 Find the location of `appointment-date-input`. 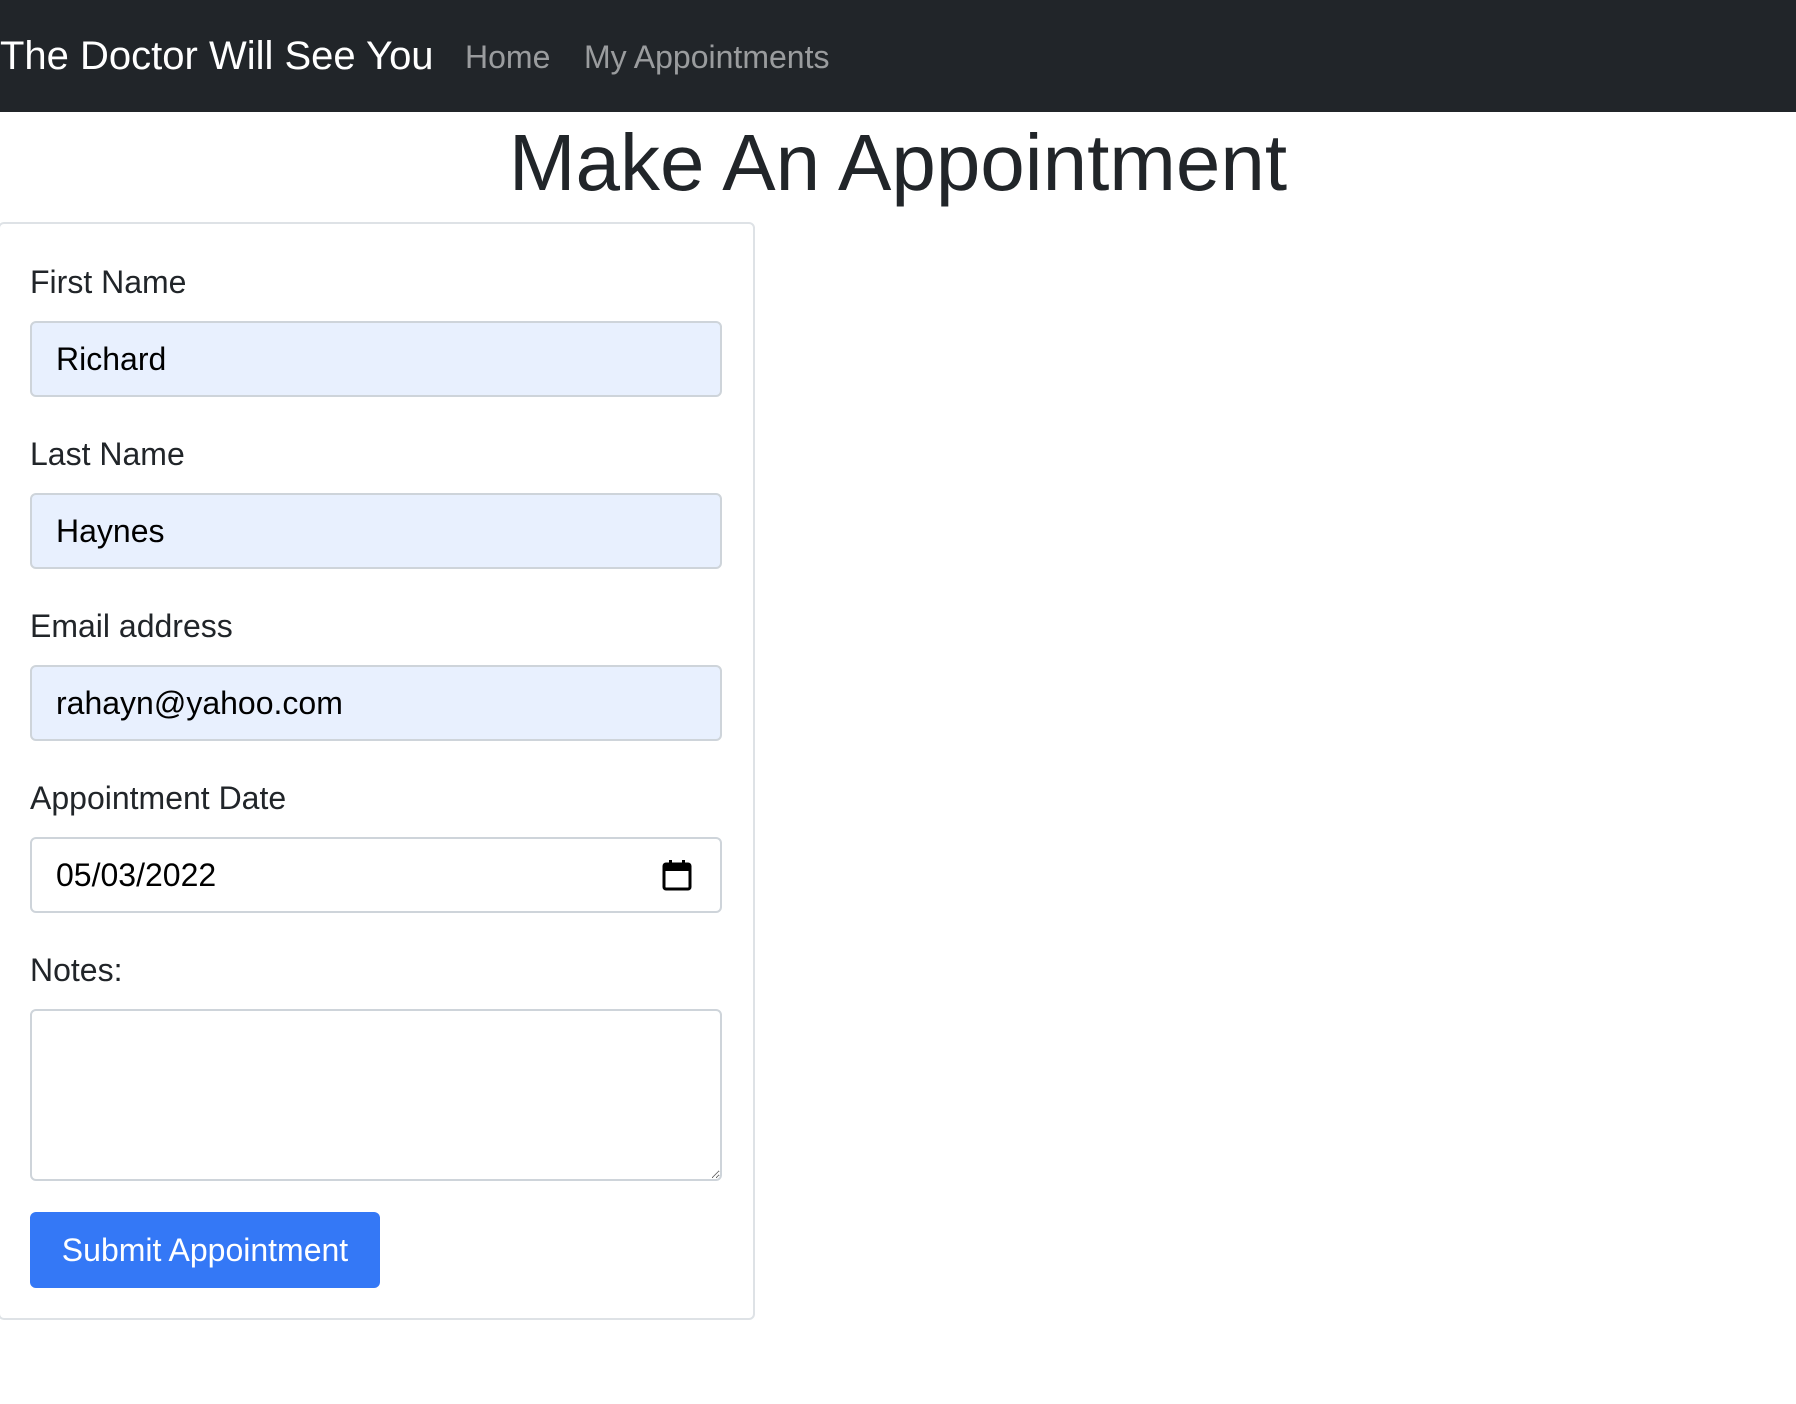

appointment-date-input is located at coordinates (376, 875).